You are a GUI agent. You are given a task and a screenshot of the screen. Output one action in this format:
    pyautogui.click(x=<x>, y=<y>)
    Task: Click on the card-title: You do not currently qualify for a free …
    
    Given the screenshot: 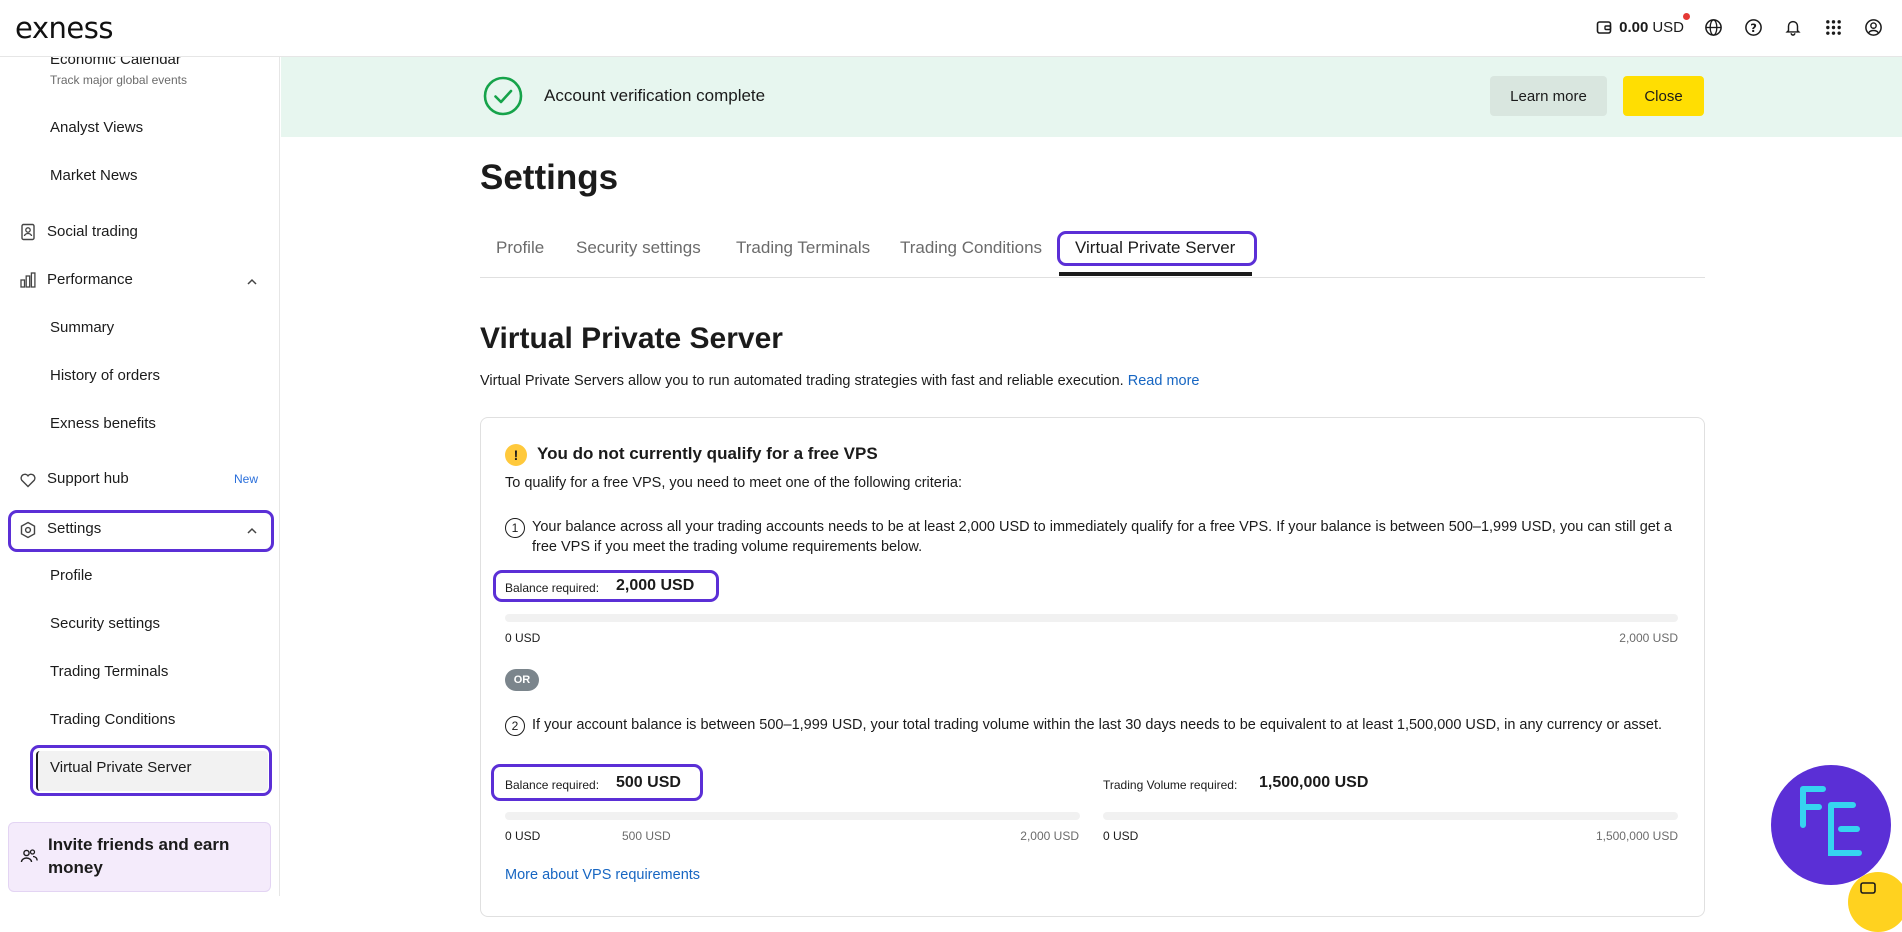 What is the action you would take?
    pyautogui.click(x=707, y=453)
    